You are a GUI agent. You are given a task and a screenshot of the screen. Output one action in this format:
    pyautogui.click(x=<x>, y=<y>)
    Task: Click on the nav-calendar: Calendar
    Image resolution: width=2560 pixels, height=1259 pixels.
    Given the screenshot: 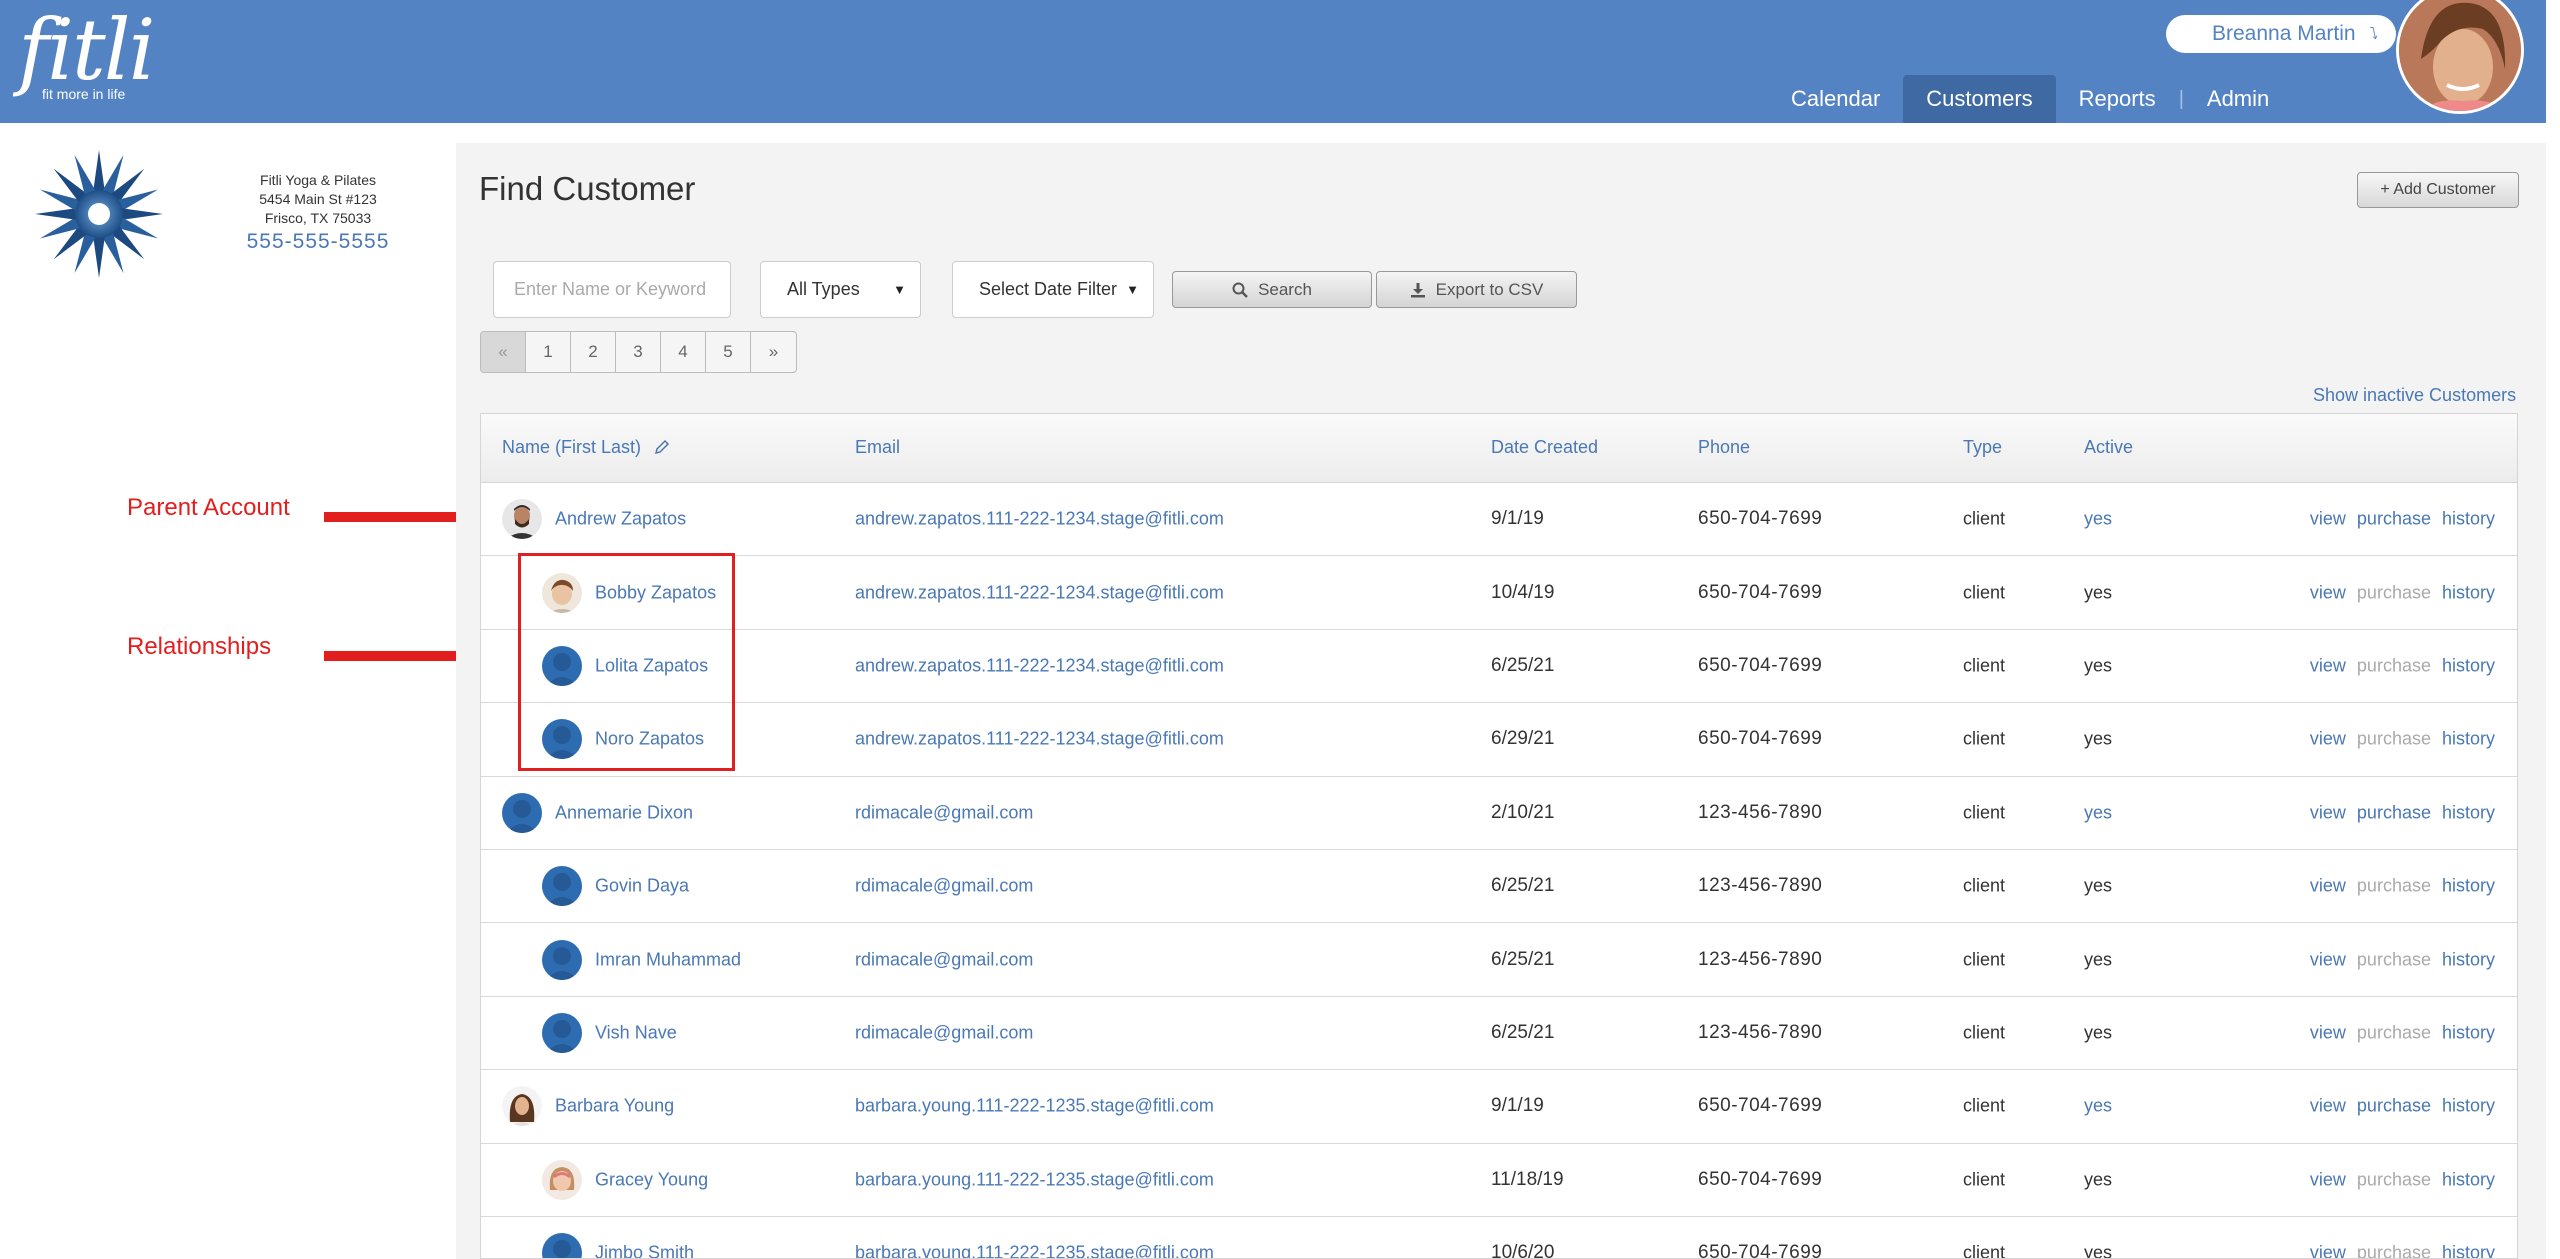 What is the action you would take?
    pyautogui.click(x=1835, y=99)
    